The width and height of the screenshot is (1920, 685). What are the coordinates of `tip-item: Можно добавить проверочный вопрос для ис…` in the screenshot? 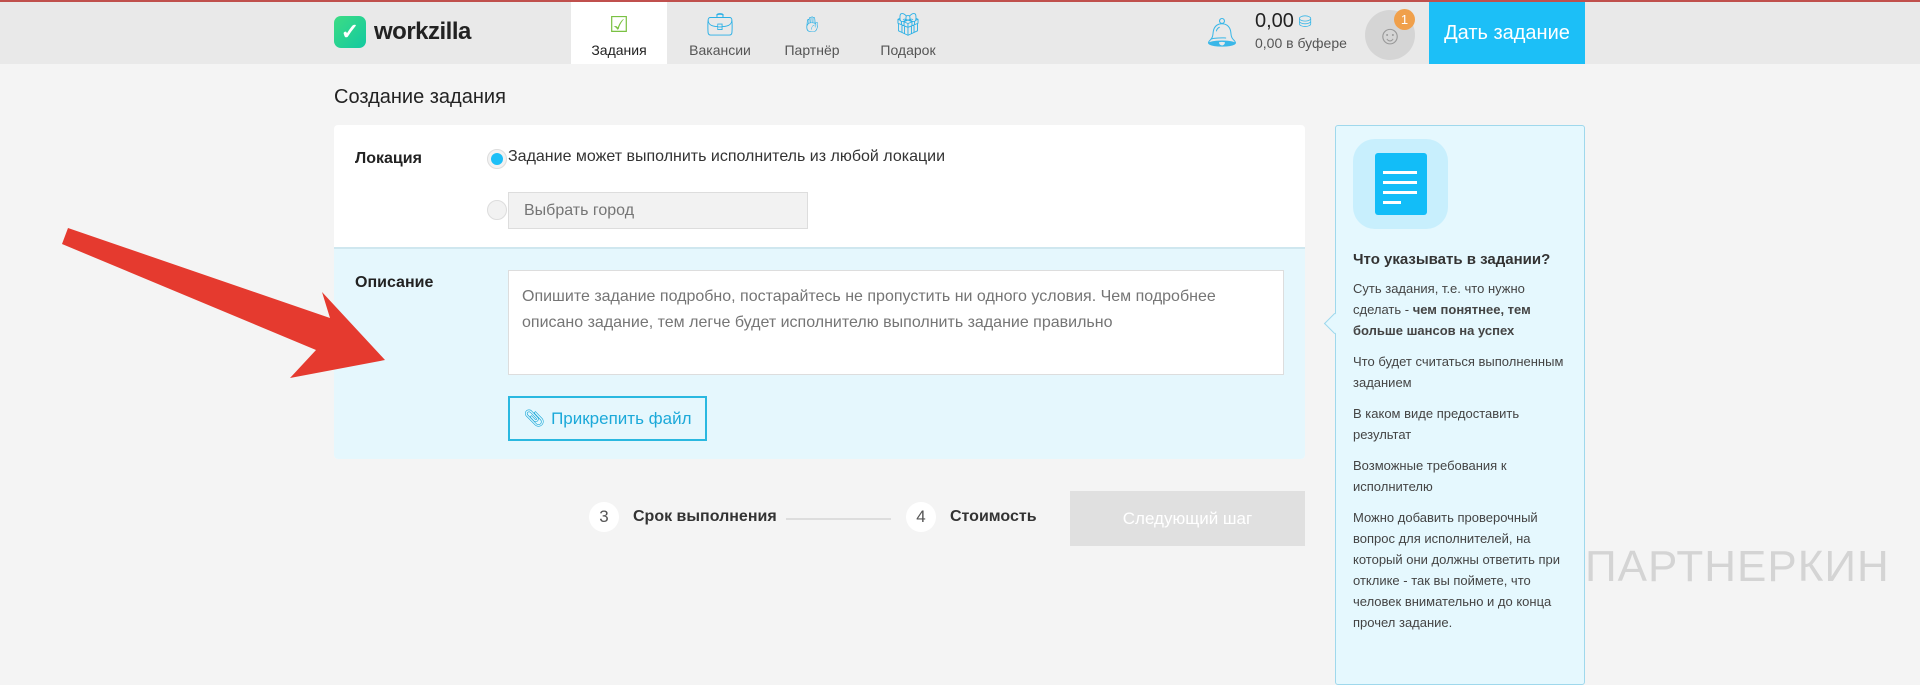 It's located at (1457, 570).